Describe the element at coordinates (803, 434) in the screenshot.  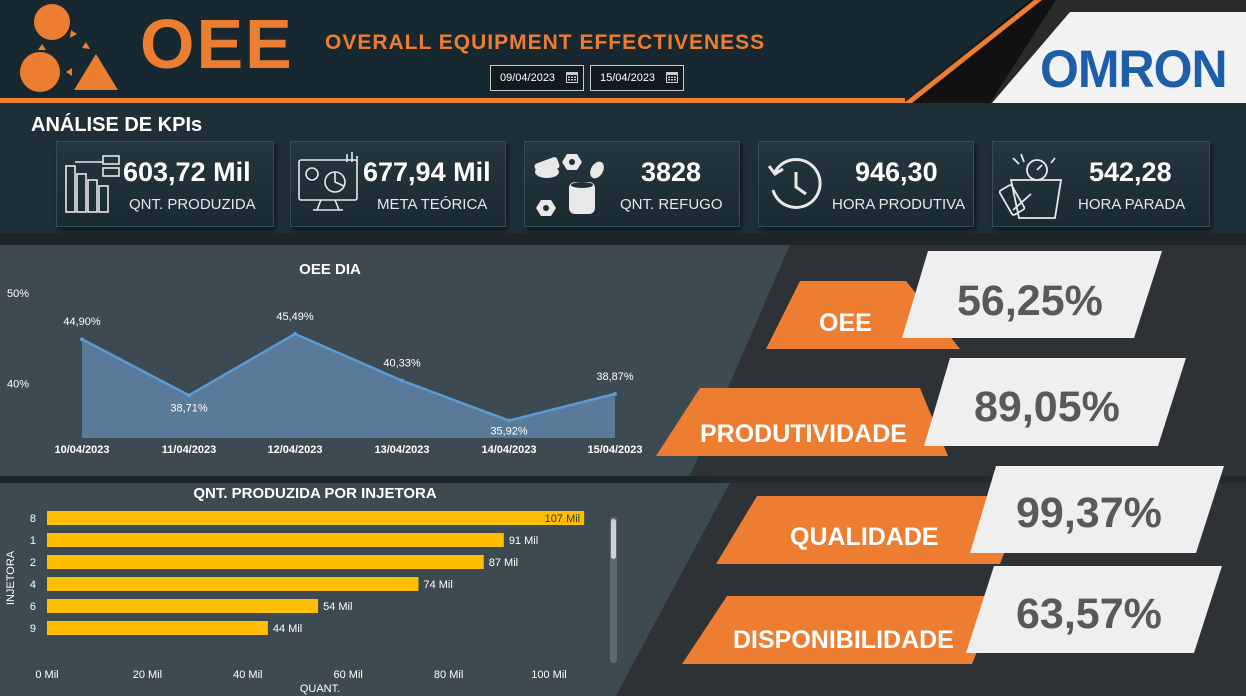
I see `metric-label: PRODUTIVIDADE` at that location.